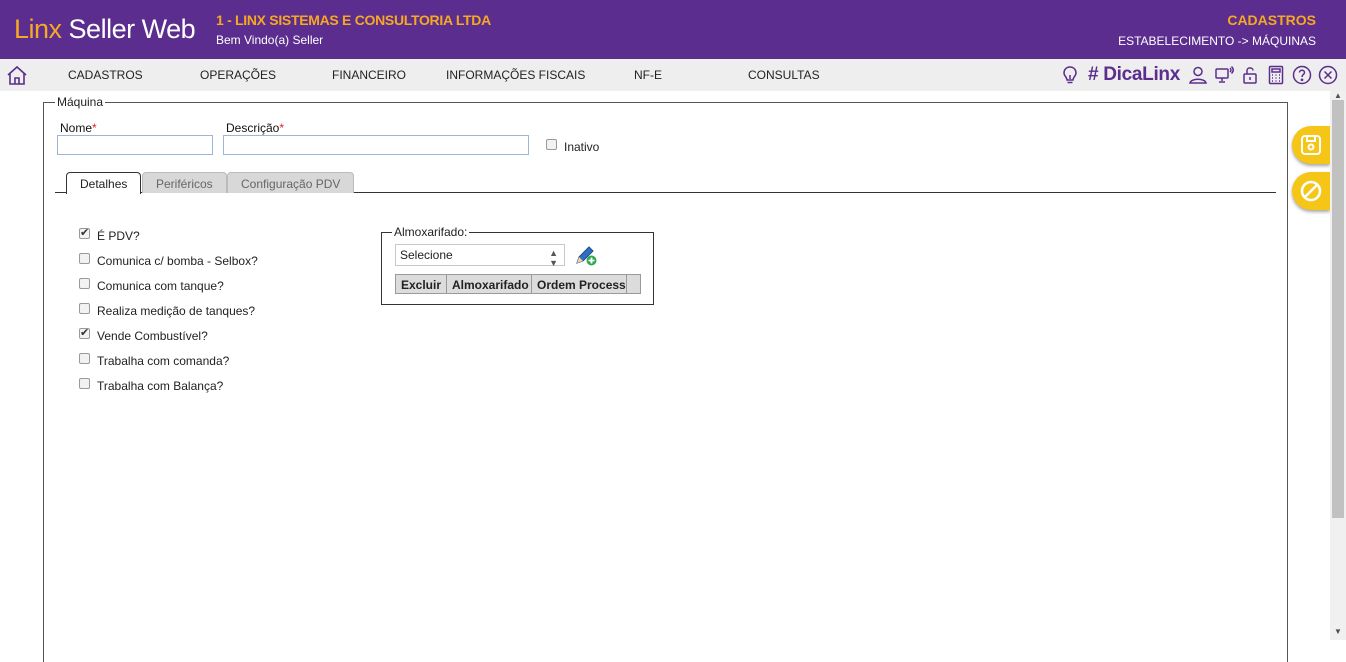 This screenshot has height=662, width=1346. Describe the element at coordinates (84, 308) in the screenshot. I see `option-checkbox-medicao-tanques` at that location.